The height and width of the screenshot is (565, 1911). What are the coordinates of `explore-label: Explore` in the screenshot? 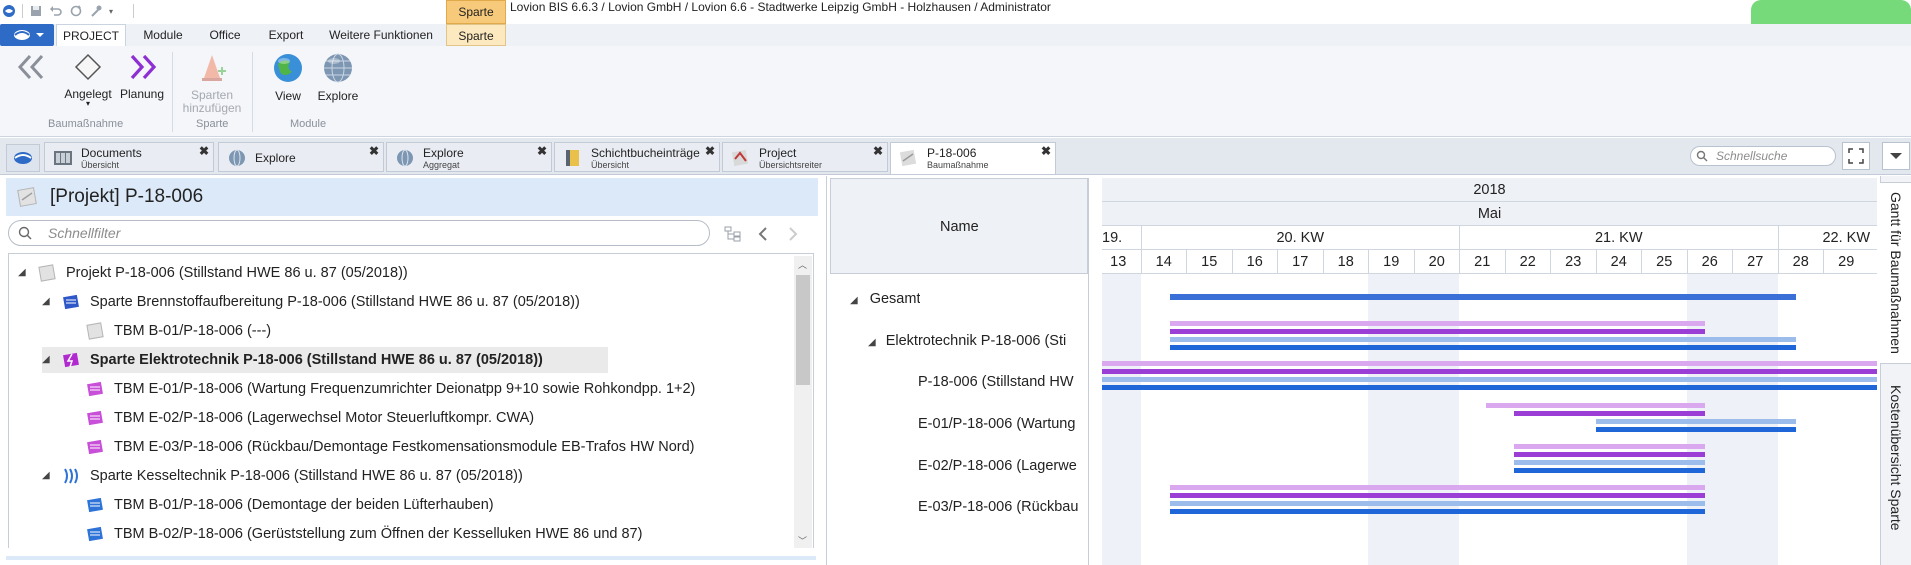 It's located at (338, 96).